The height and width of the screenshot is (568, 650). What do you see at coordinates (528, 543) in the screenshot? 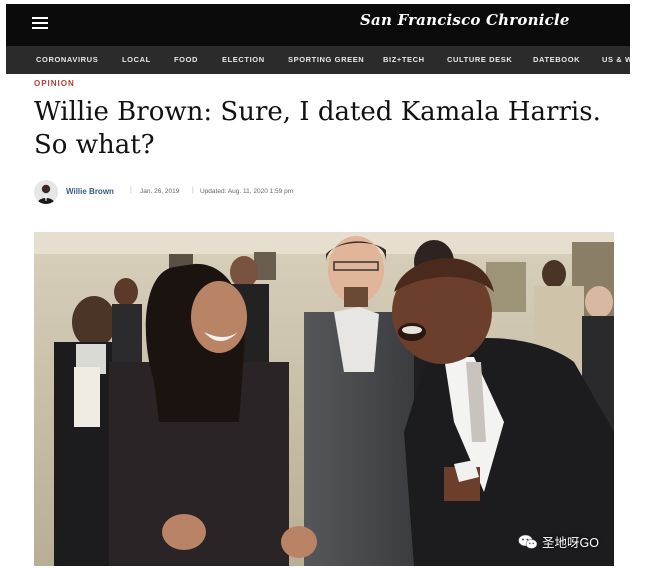
I see `wechat-icon` at bounding box center [528, 543].